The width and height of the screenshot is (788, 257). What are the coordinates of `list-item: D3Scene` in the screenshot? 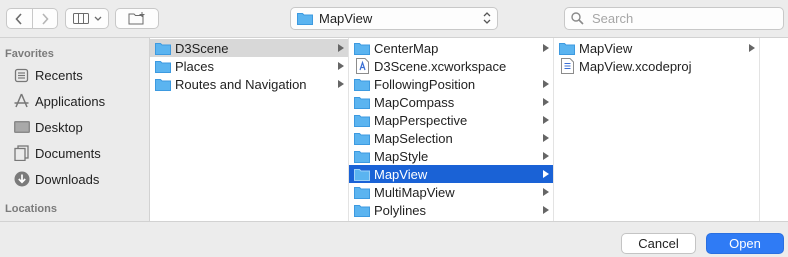 It's located at (249, 48).